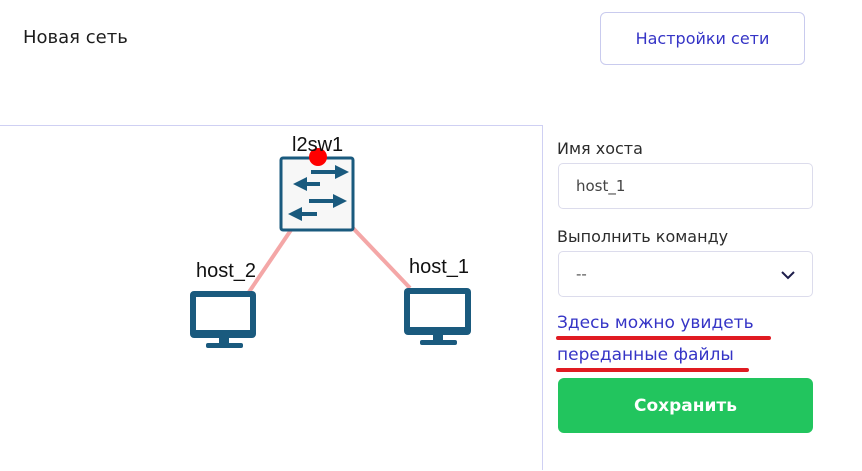 This screenshot has height=471, width=862. What do you see at coordinates (439, 267) in the screenshot?
I see `host1-label: host_1` at bounding box center [439, 267].